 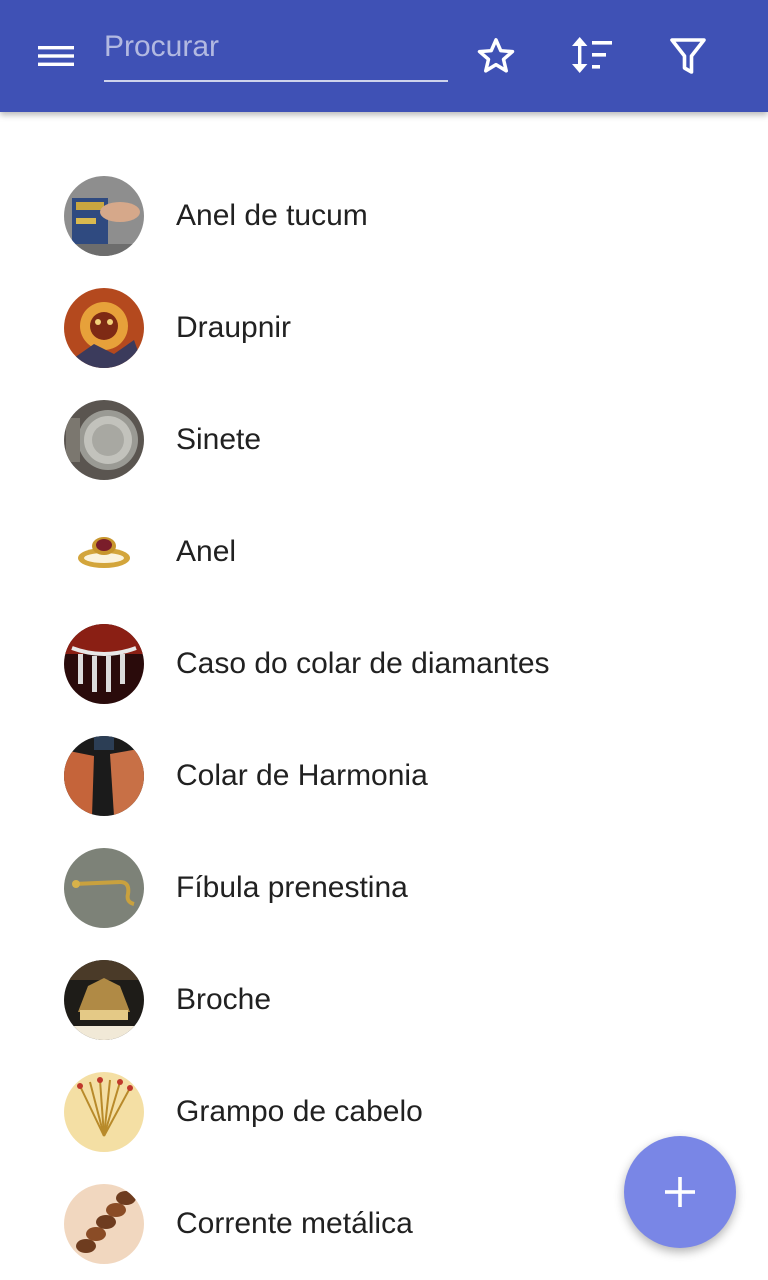 I want to click on item-label: Anel, so click(x=206, y=551).